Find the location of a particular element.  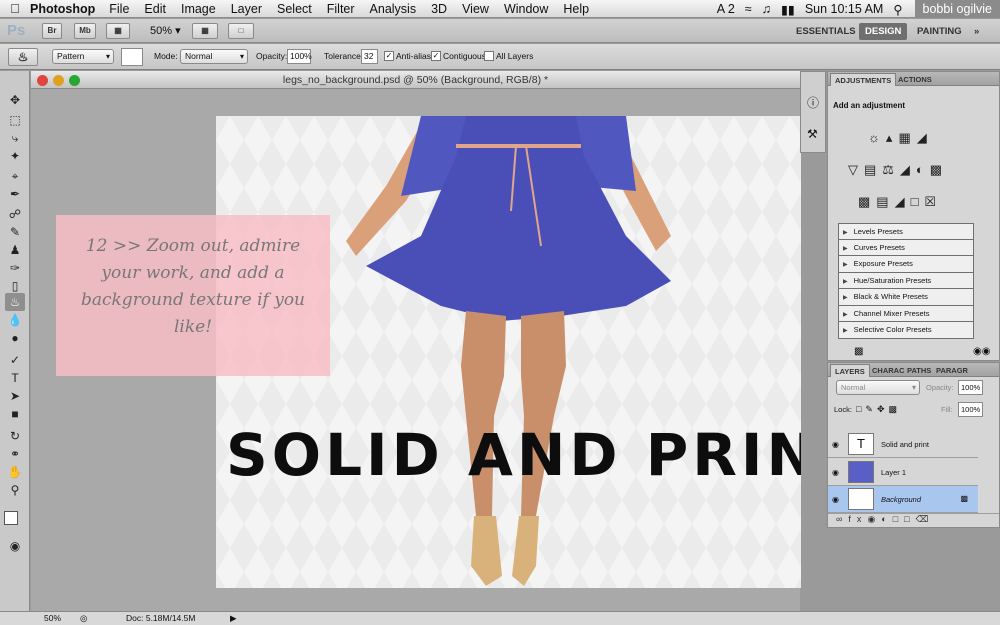

menu-3d: 3D is located at coordinates (439, 9).